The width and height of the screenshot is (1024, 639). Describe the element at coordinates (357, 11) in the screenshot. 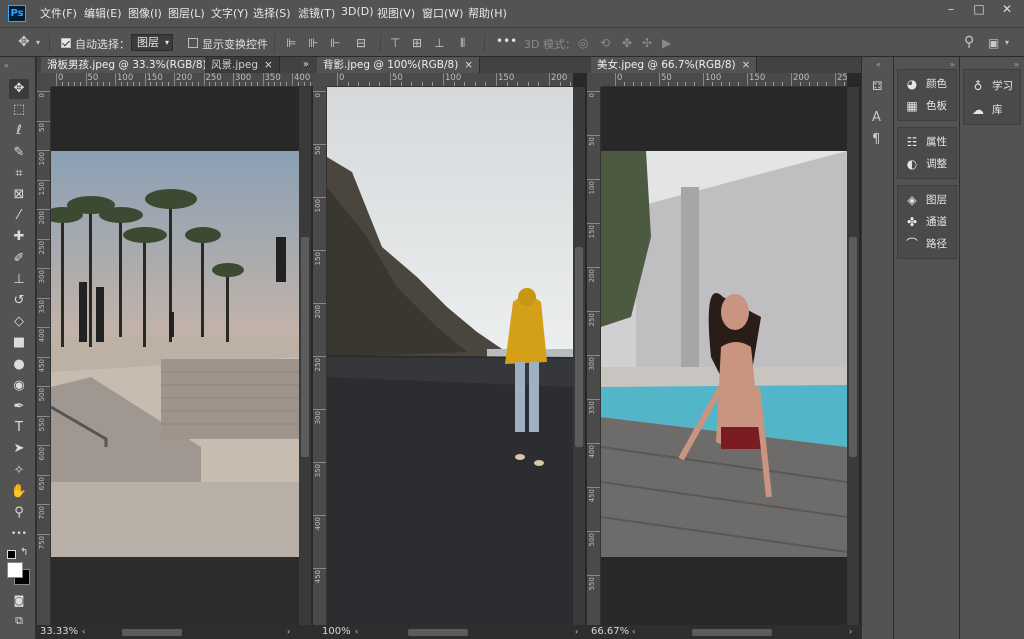

I see `menu-item-7: 3D(D)` at that location.